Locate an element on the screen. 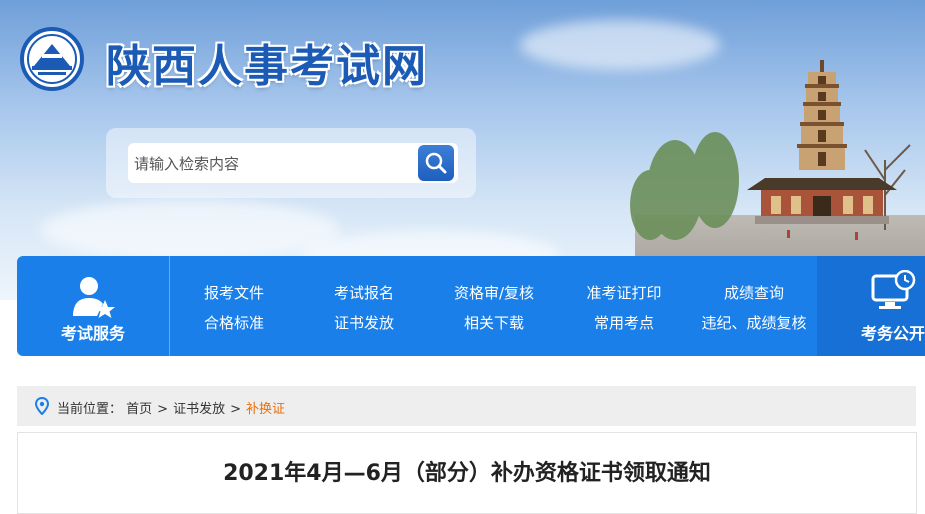 The width and height of the screenshot is (925, 514). nav-item-pass-standard: 合格标准 is located at coordinates (234, 322).